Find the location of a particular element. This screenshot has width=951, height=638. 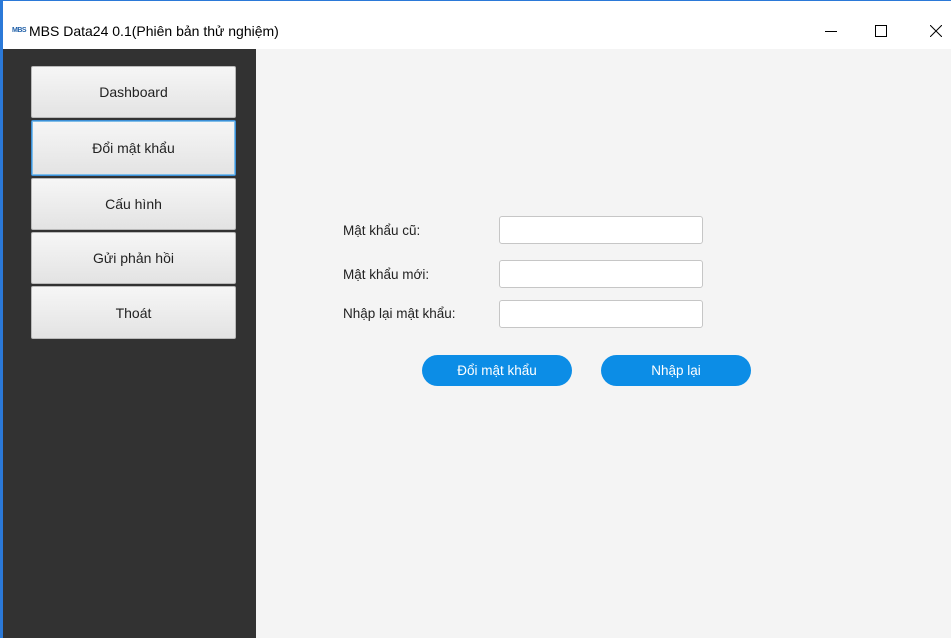

sidebar-item-label: Cấu hình is located at coordinates (133, 204).